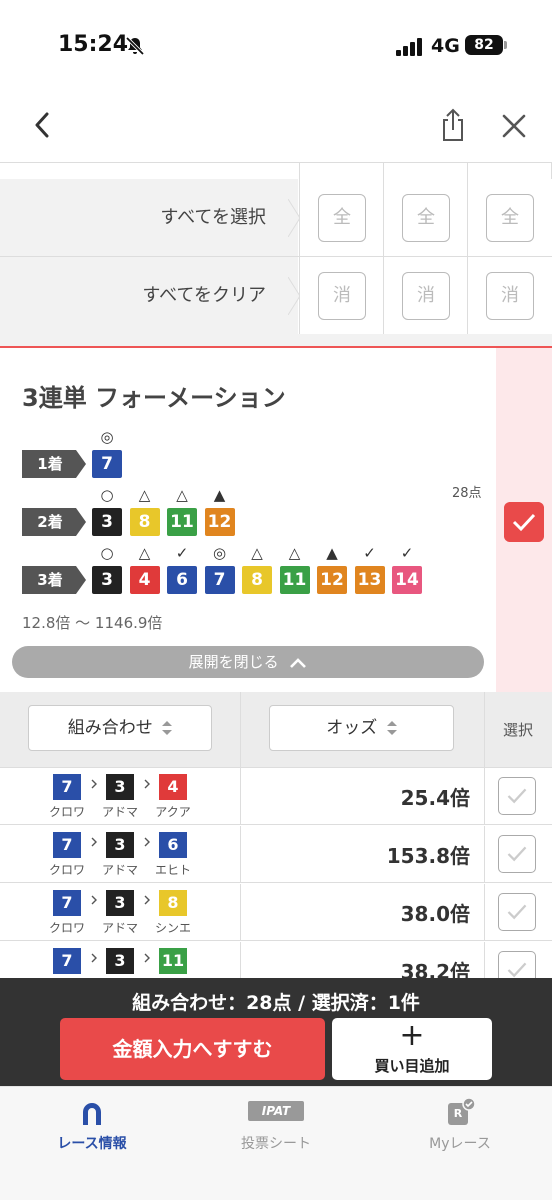  Describe the element at coordinates (92, 1114) in the screenshot. I see `horseshoe-icon` at that location.